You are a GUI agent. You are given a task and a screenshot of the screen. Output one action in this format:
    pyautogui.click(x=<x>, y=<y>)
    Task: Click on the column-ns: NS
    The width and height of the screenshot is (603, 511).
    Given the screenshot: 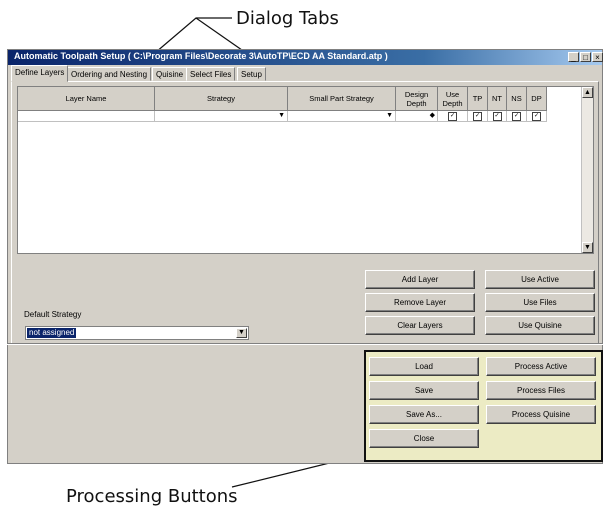 What is the action you would take?
    pyautogui.click(x=517, y=99)
    